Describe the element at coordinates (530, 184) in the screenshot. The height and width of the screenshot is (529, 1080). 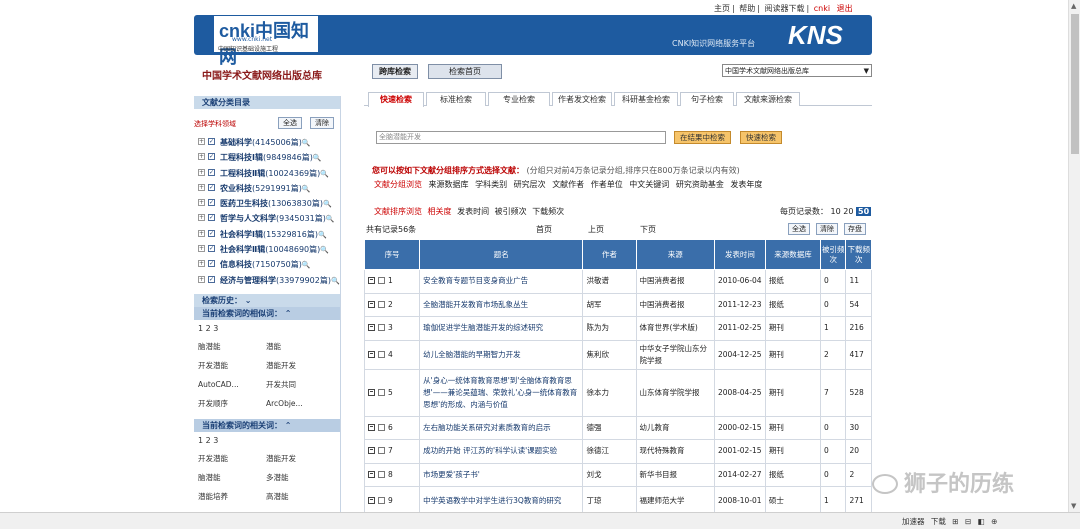
I see `group-option: 研究层次` at that location.